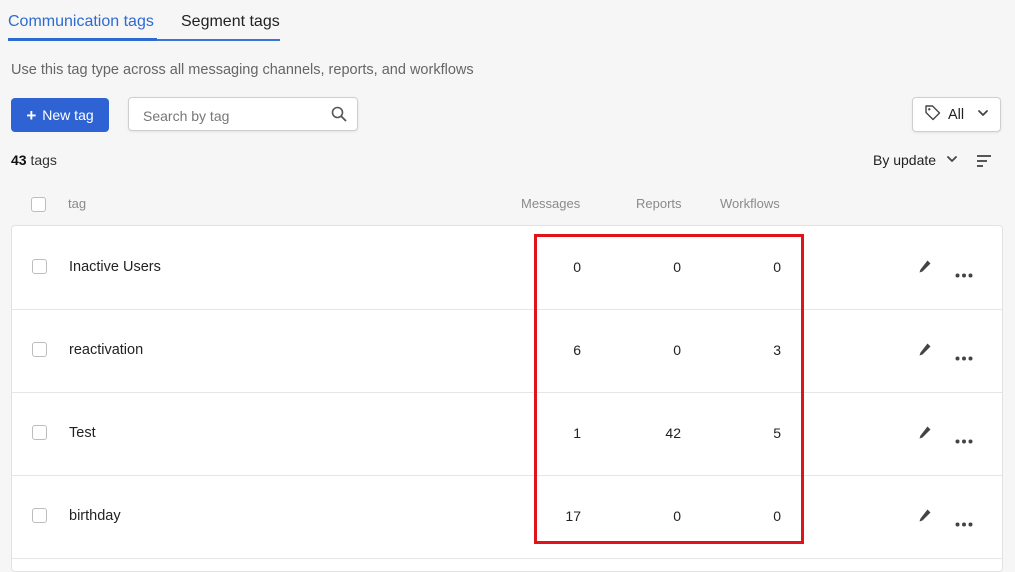 The height and width of the screenshot is (572, 1015). What do you see at coordinates (82, 39) in the screenshot?
I see `active-tab-indicator` at bounding box center [82, 39].